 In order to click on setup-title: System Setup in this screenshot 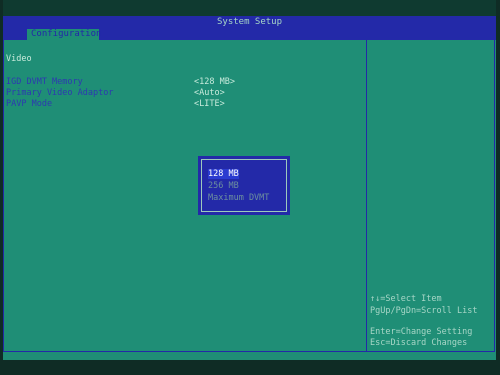, I will do `click(249, 22)`.